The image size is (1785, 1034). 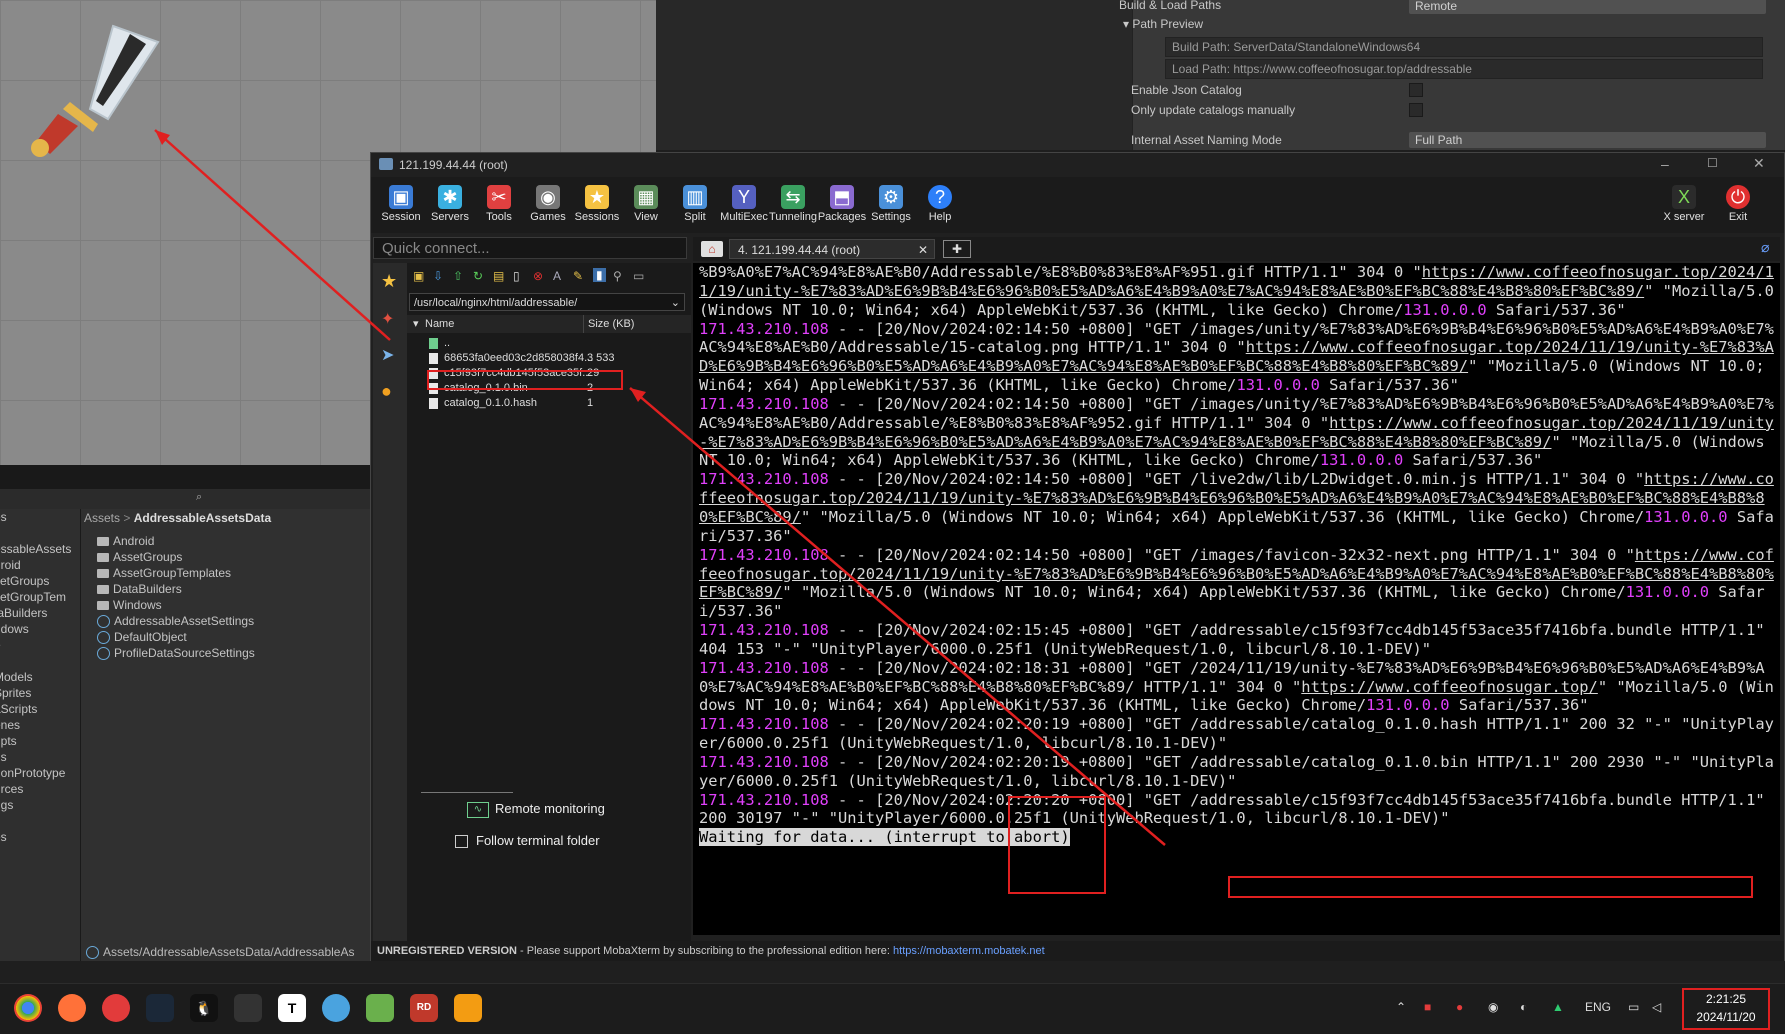 What do you see at coordinates (1665, 164) in the screenshot?
I see `minimize-icon: –` at bounding box center [1665, 164].